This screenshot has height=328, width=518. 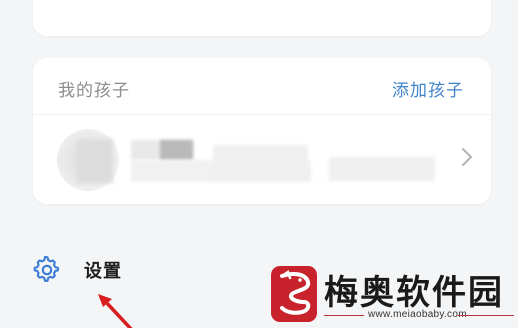 What do you see at coordinates (95, 161) in the screenshot?
I see `avatar-blur` at bounding box center [95, 161].